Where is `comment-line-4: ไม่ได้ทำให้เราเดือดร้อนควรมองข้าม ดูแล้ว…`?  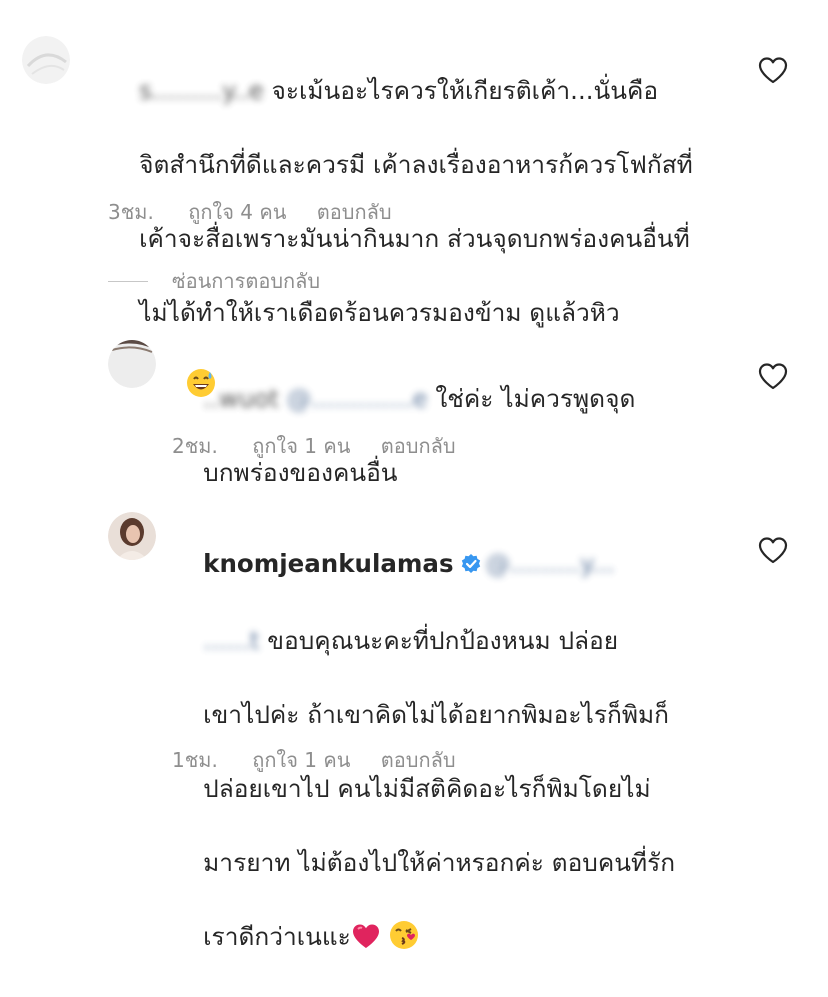 comment-line-4: ไม่ได้ทำให้เราเดือดร้อนควรมองข้าม ดูแล้ว… is located at coordinates (379, 312).